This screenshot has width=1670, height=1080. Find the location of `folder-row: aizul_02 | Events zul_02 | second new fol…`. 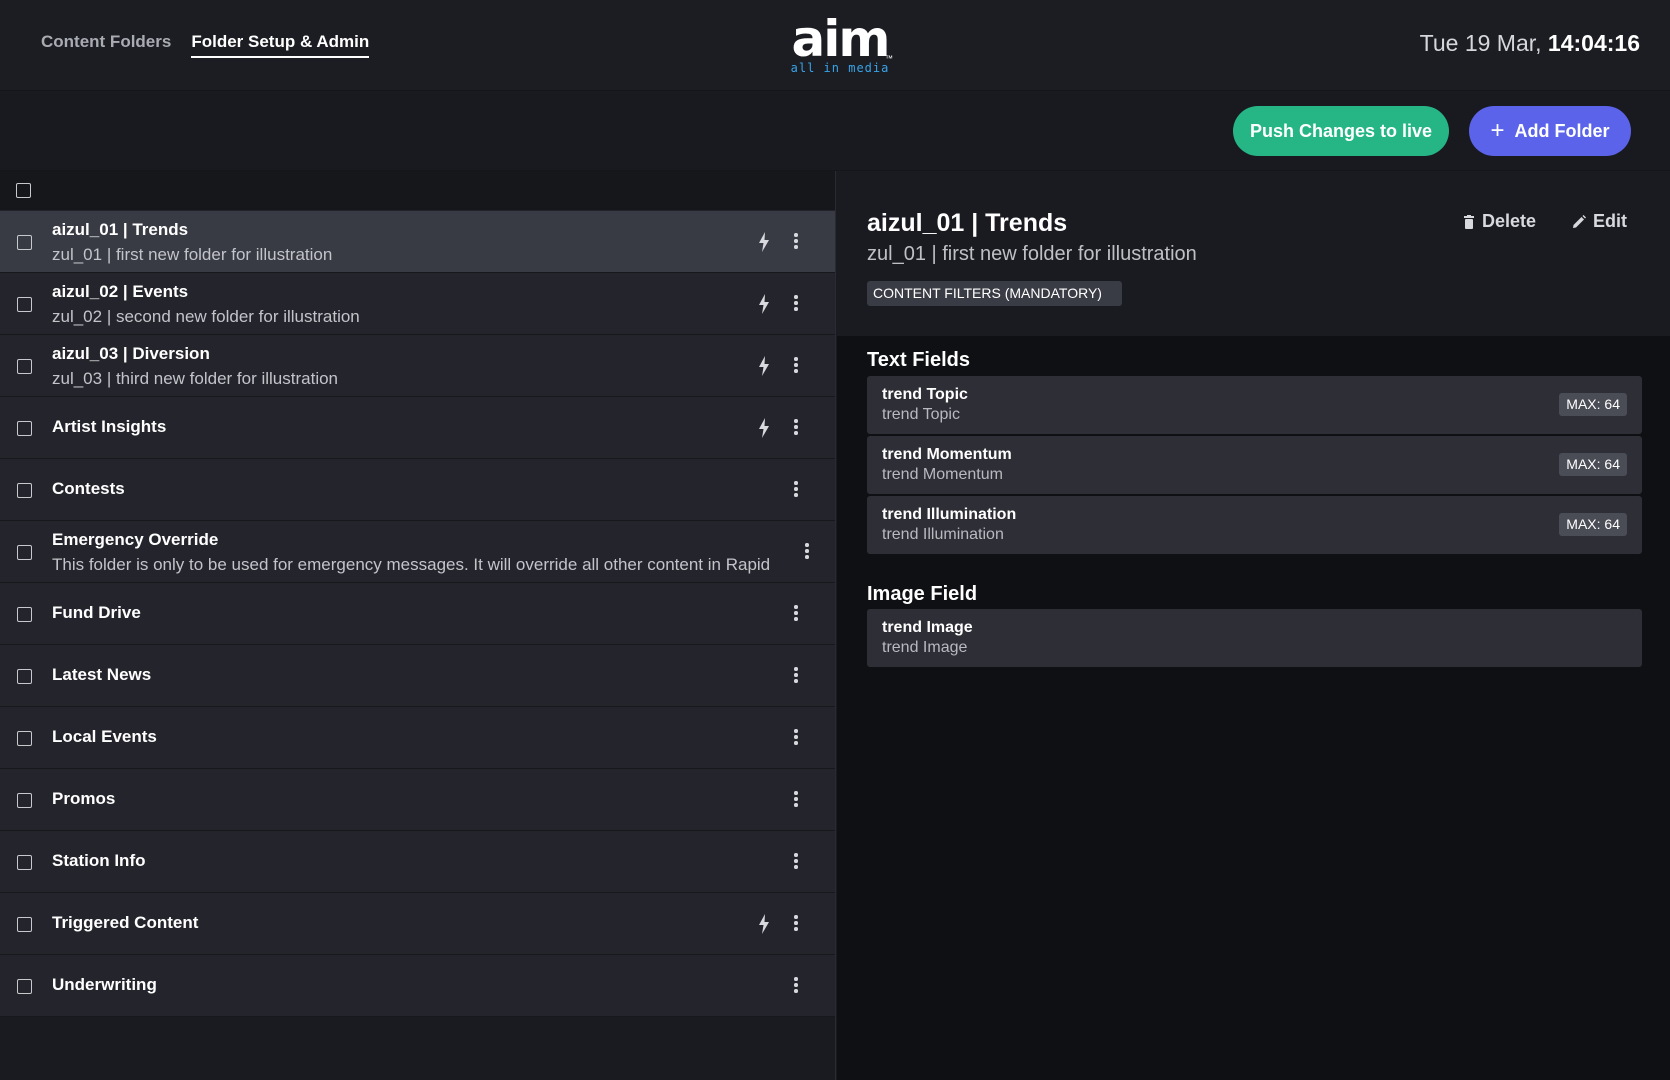

folder-row: aizul_02 | Events zul_02 | second new fol… is located at coordinates (417, 304).